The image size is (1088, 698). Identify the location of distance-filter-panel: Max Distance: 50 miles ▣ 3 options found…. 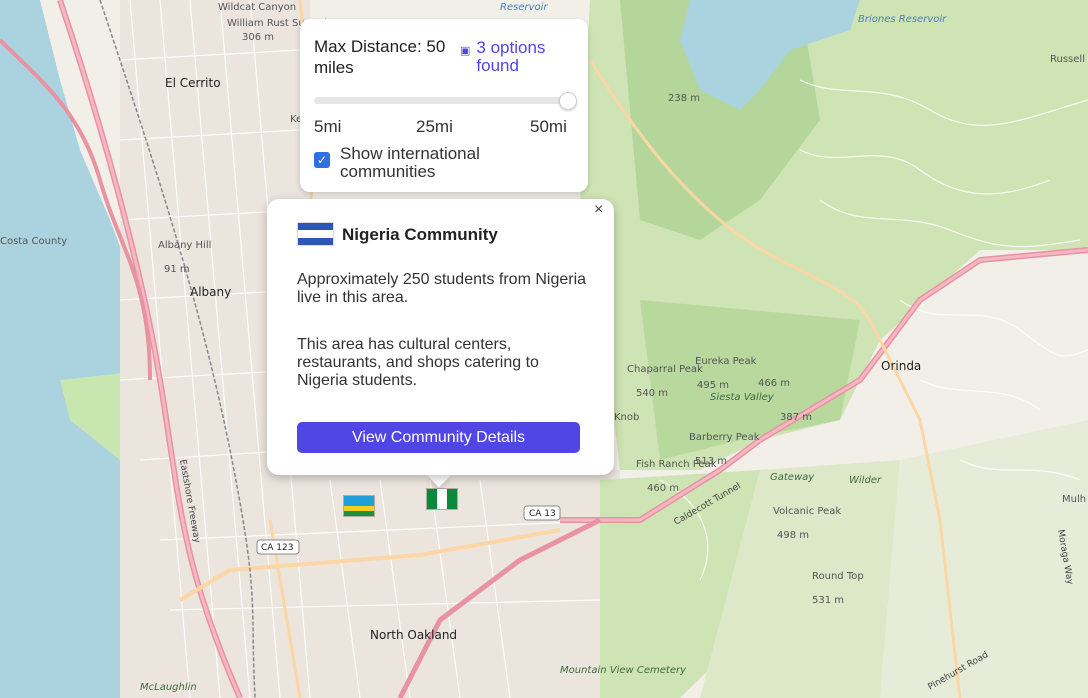
(444, 105).